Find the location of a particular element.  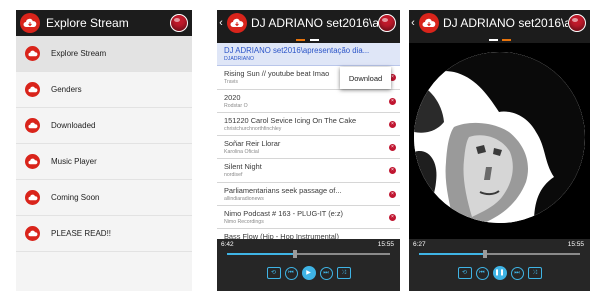

list-item: Bass Flow (Hip - Hop Instrumental) is located at coordinates (308, 234).